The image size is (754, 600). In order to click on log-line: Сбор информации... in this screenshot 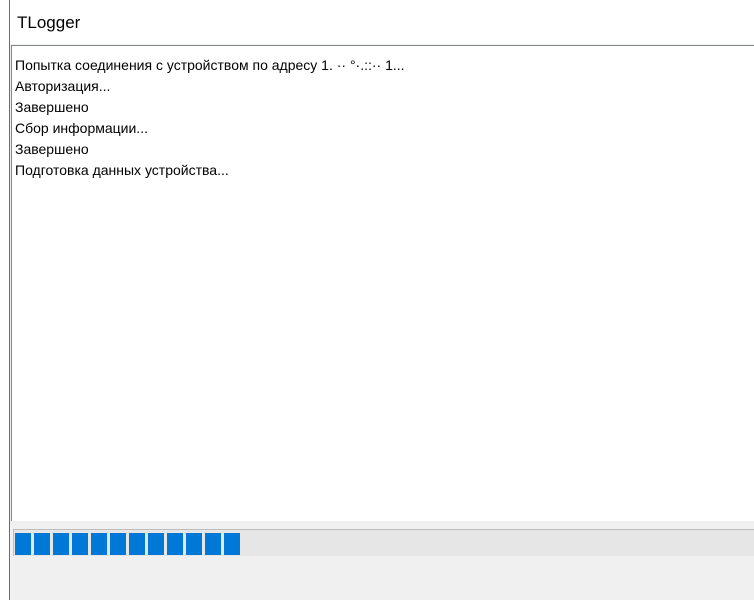, I will do `click(81, 128)`.